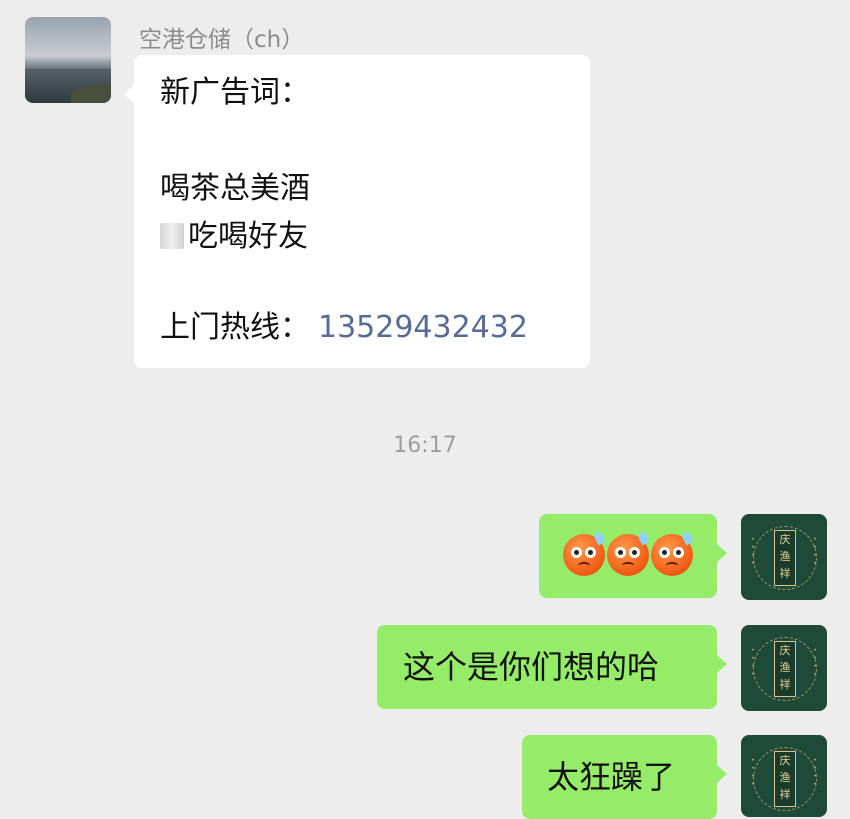 Image resolution: width=850 pixels, height=819 pixels. Describe the element at coordinates (172, 236) in the screenshot. I see `blurred-character` at that location.